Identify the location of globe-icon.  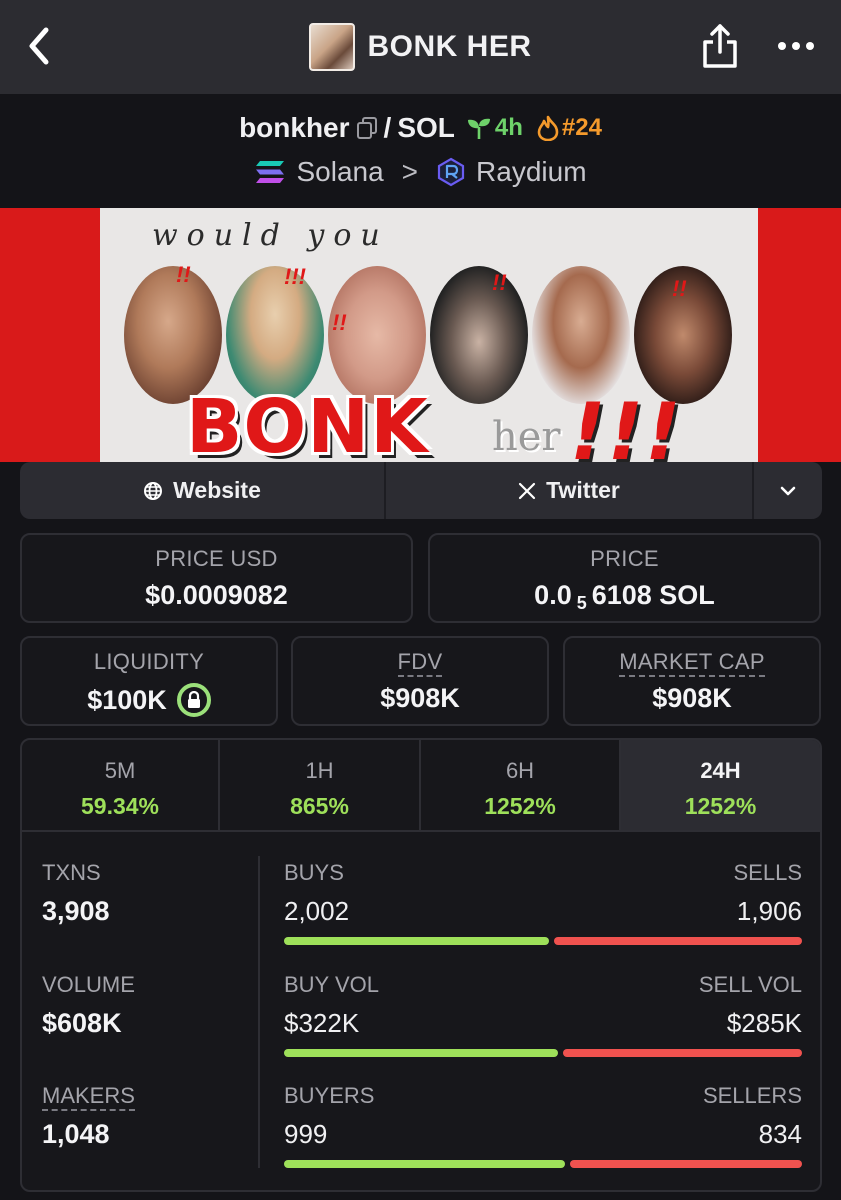
(153, 490).